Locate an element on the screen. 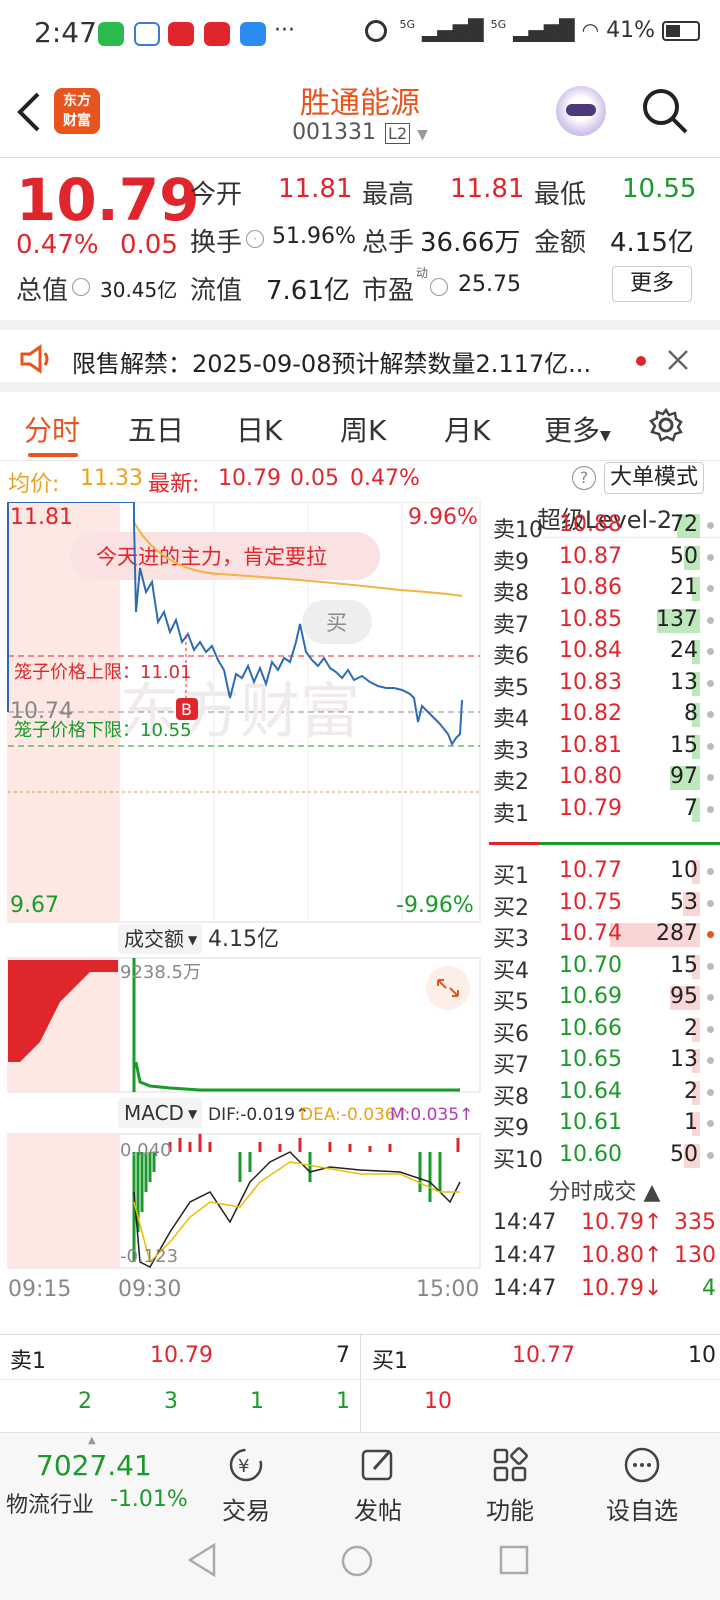 This screenshot has height=1600, width=720. ask-2-row: 卖9 10.87 50 is located at coordinates (604, 558).